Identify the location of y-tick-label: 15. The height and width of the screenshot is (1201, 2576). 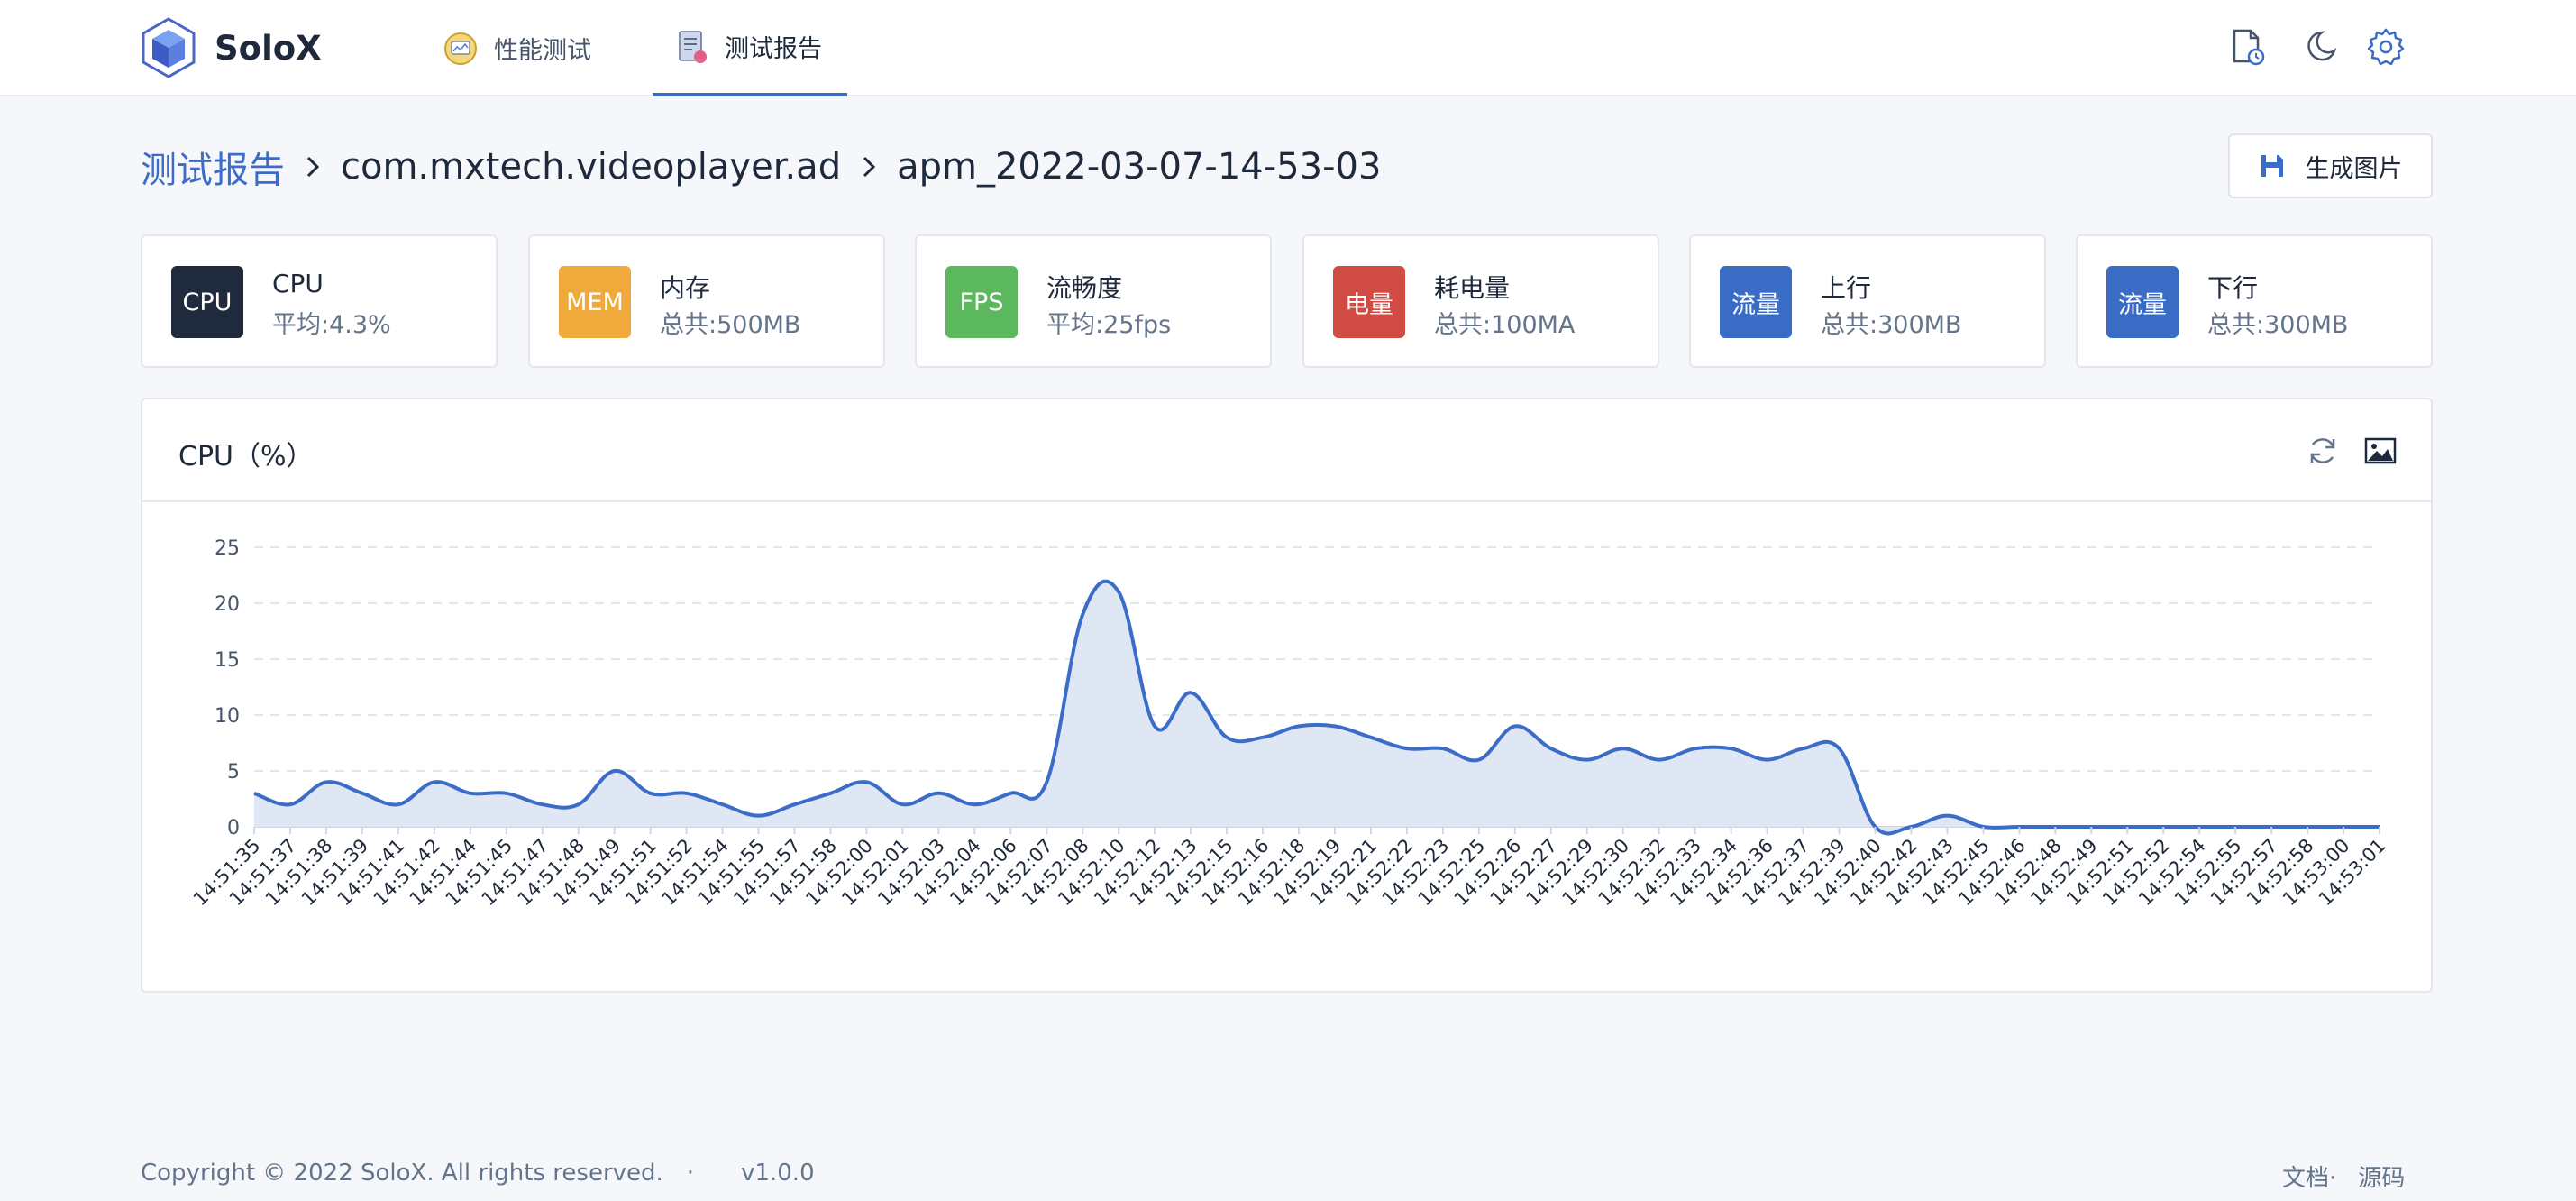
(227, 660).